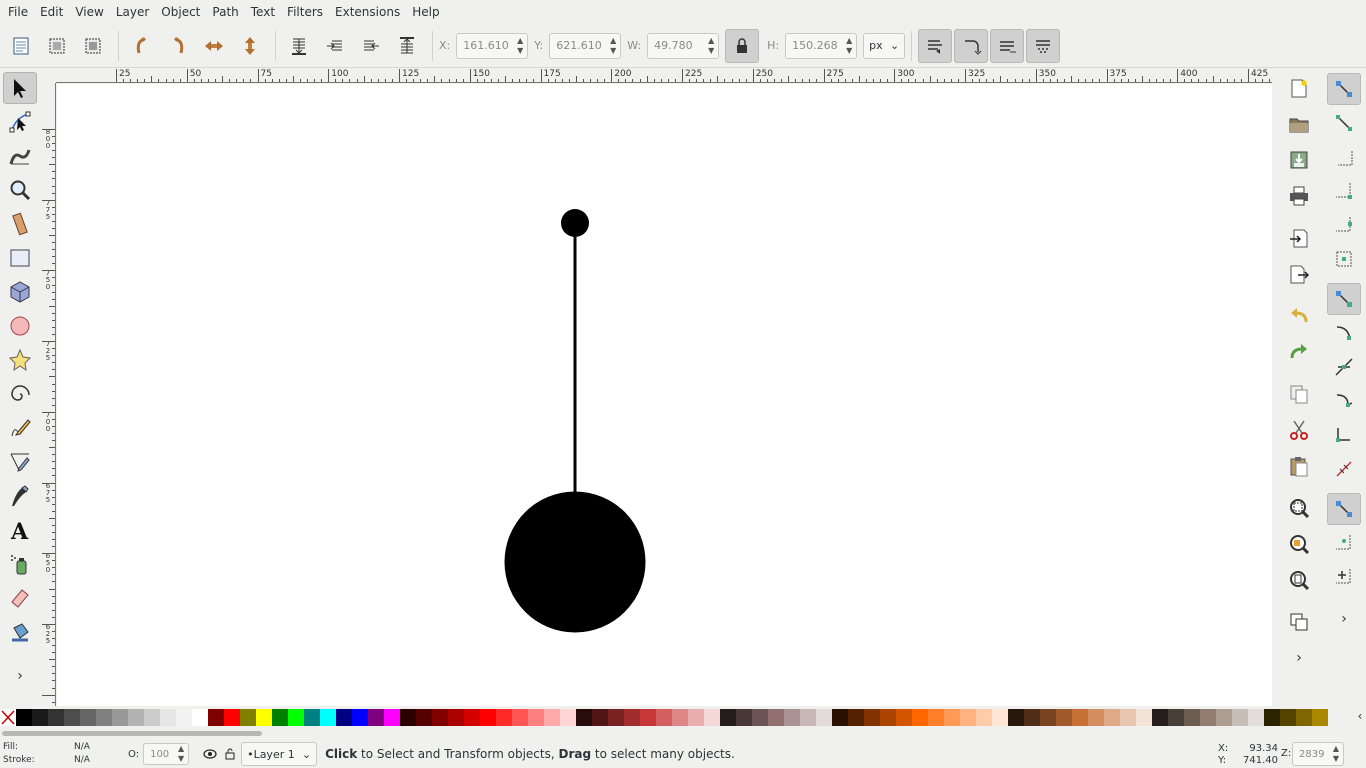 This screenshot has width=1366, height=768. What do you see at coordinates (1007, 45) in the screenshot?
I see `move-gradients-button` at bounding box center [1007, 45].